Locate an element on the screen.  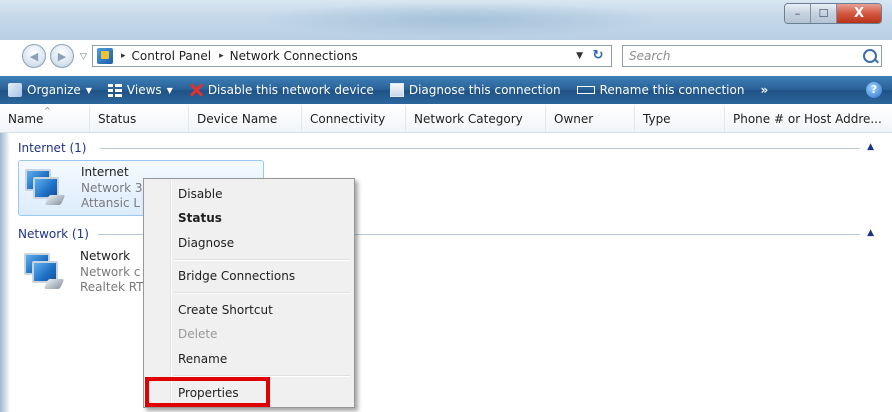
rename-connection-button: Rename this connection is located at coordinates (661, 90).